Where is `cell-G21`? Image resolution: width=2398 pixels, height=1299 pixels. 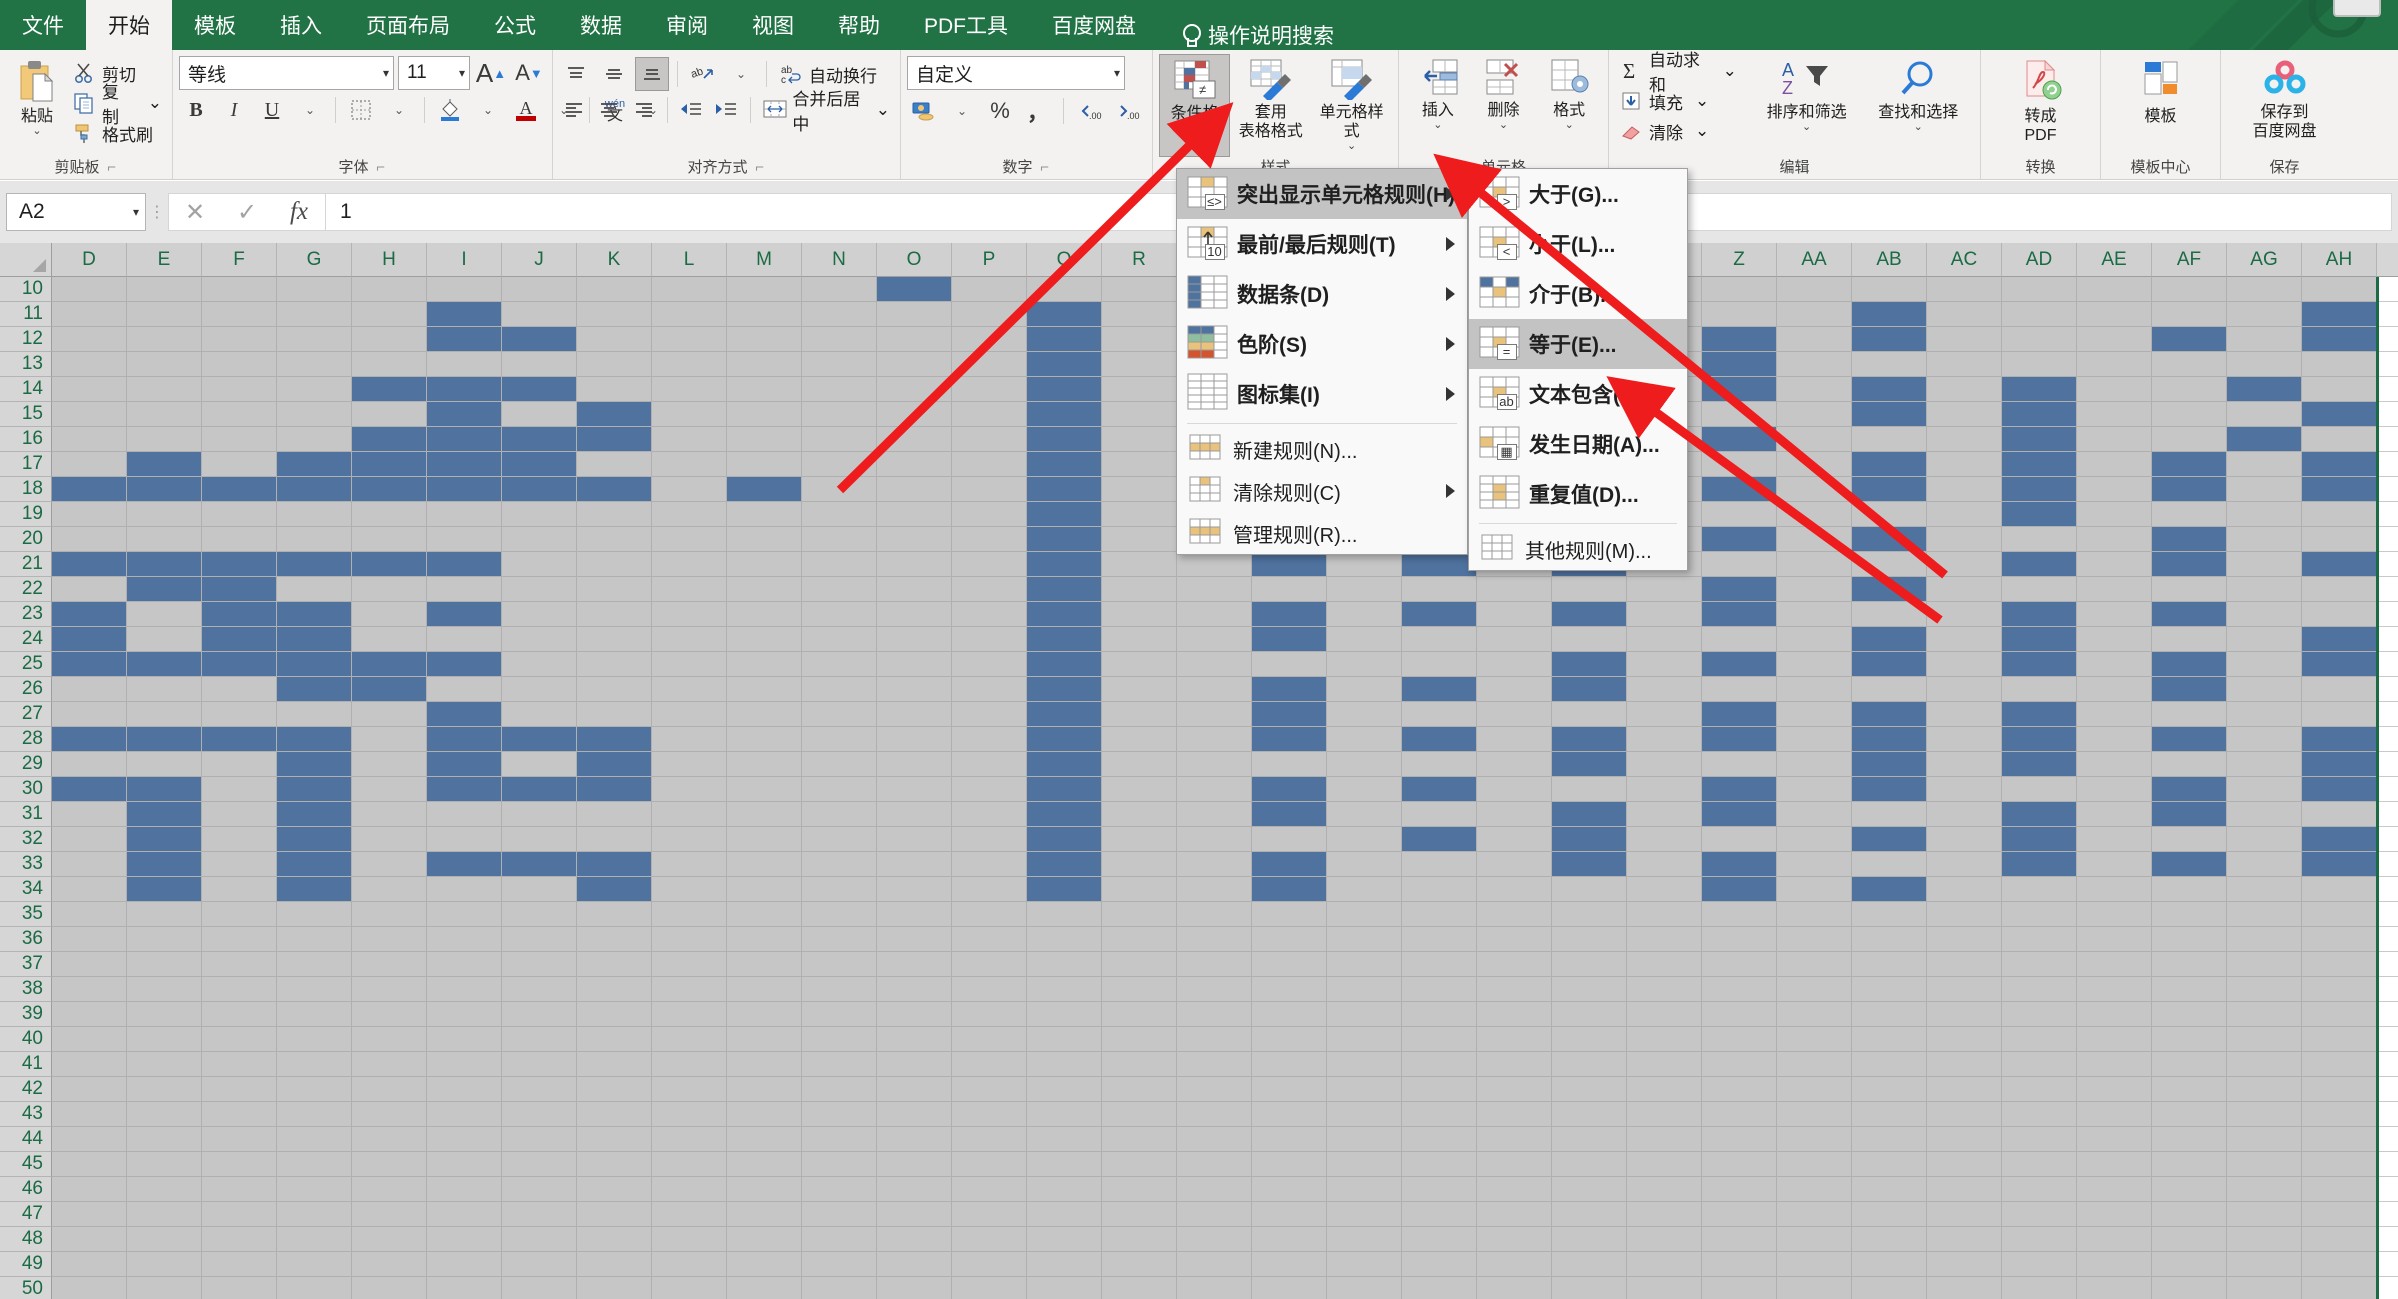 cell-G21 is located at coordinates (314, 564).